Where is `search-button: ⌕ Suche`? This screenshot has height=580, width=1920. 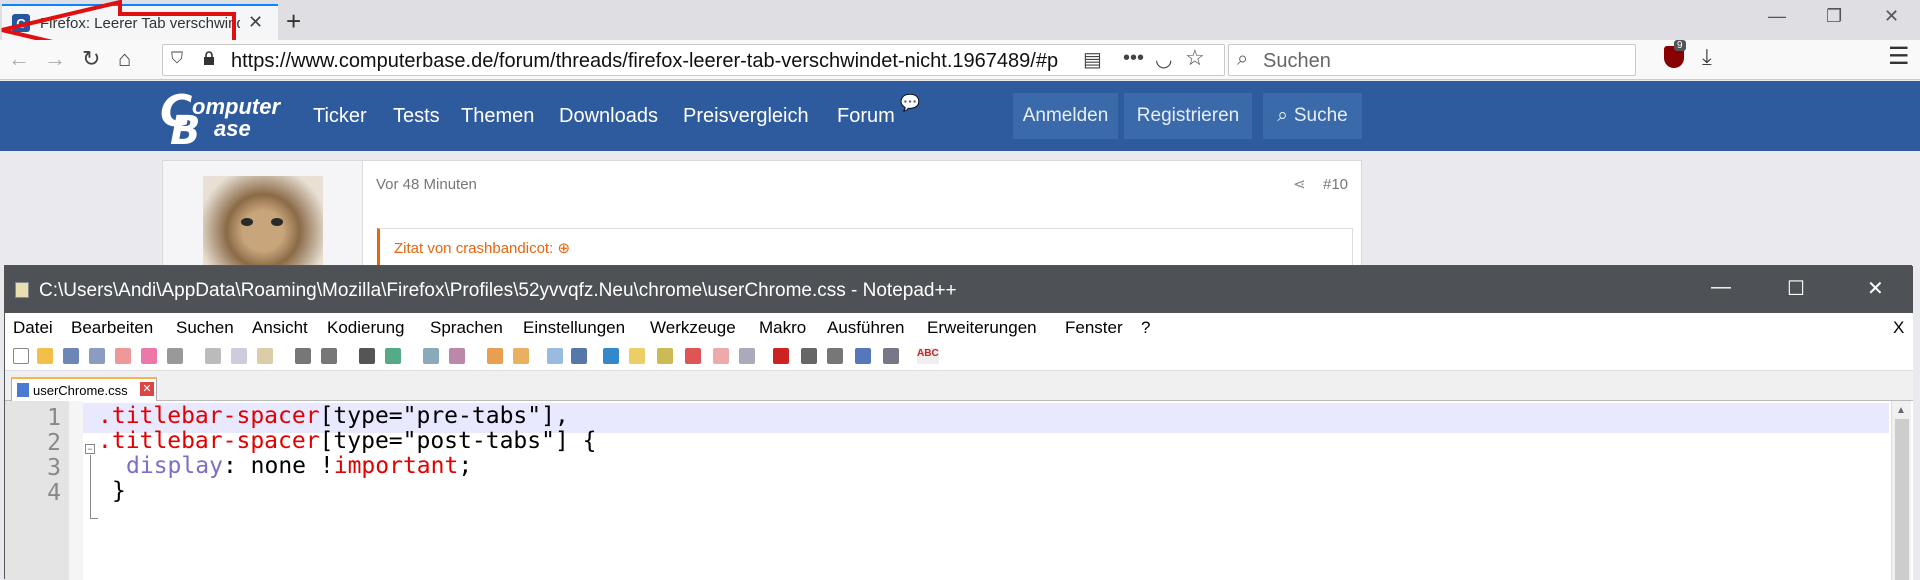
search-button: ⌕ Suche is located at coordinates (1312, 116).